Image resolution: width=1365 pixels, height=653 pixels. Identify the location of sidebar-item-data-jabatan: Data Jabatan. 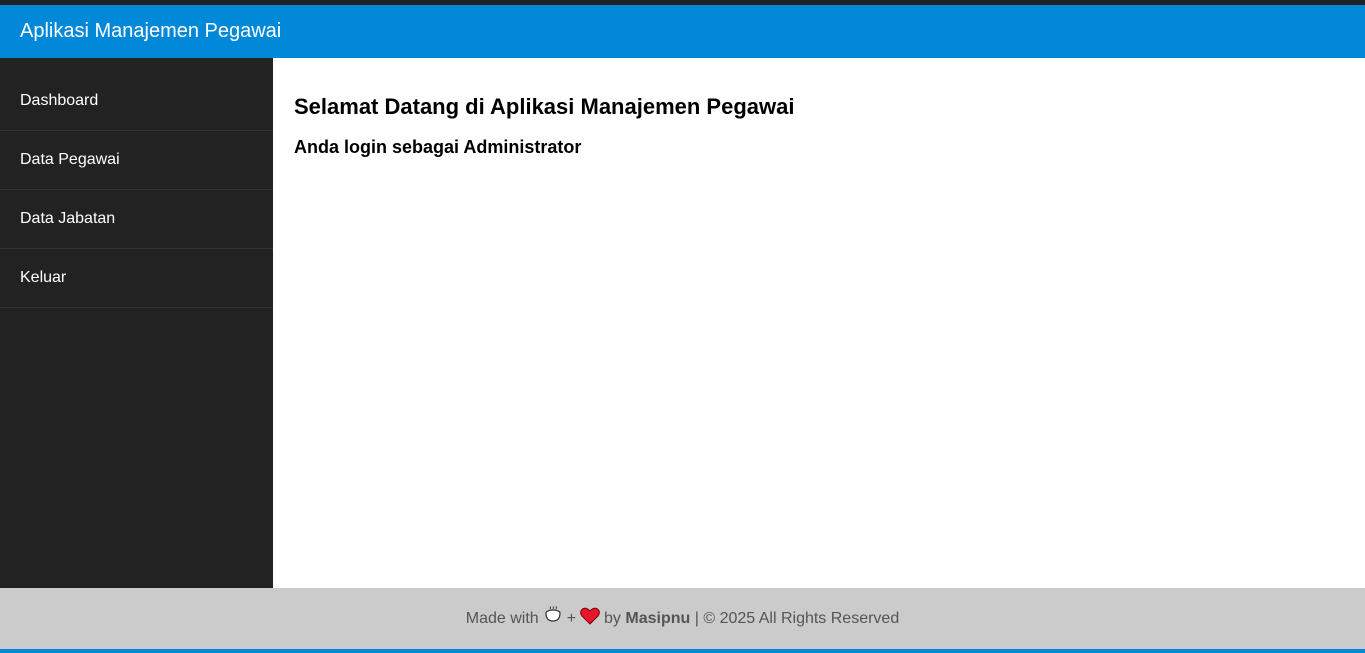
(136, 219).